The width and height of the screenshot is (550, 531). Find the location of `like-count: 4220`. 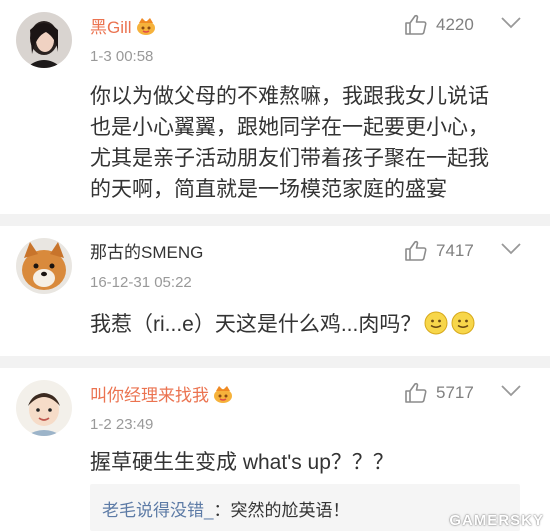

like-count: 4220 is located at coordinates (455, 24).